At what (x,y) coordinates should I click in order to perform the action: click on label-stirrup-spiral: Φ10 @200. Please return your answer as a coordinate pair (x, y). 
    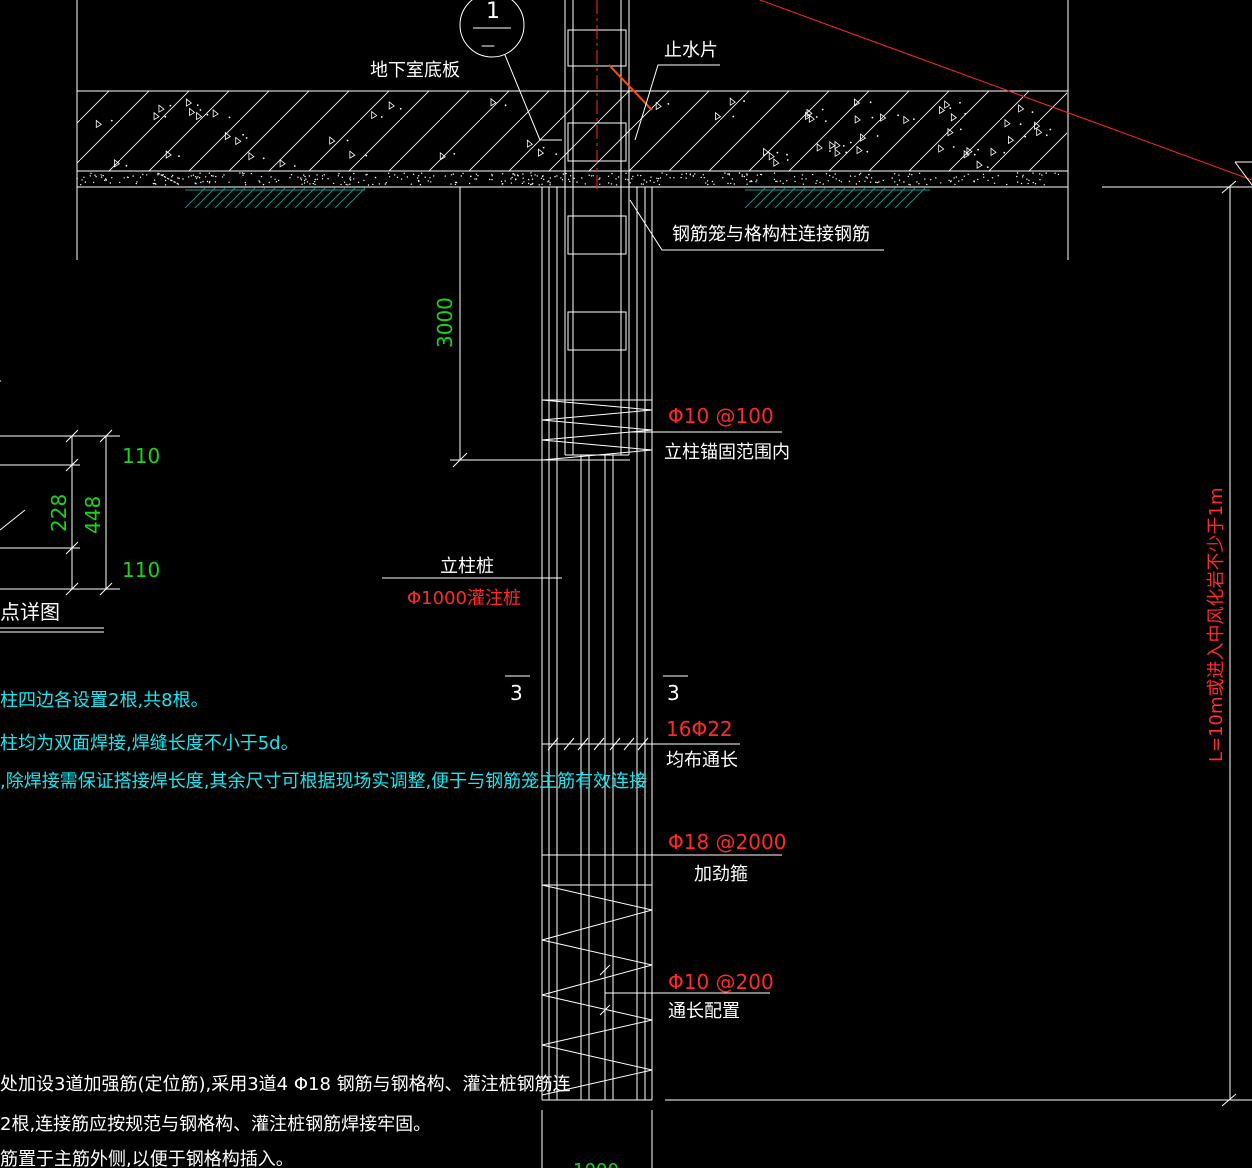
    Looking at the image, I should click on (721, 982).